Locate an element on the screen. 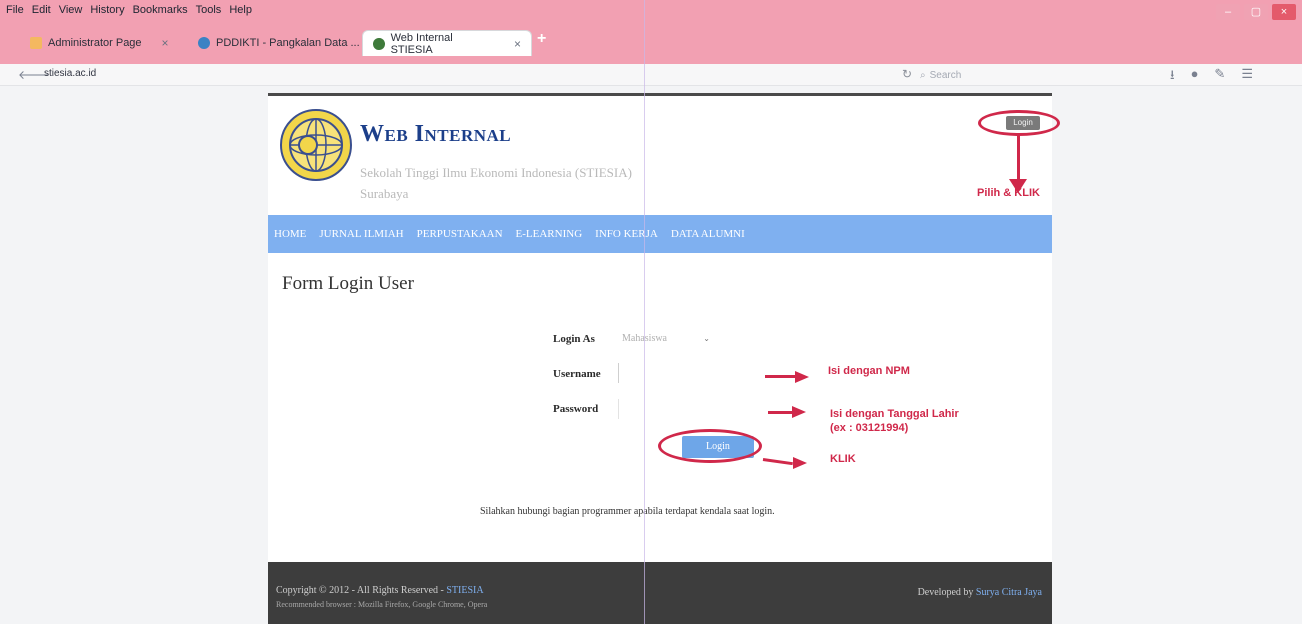  menu-view: View is located at coordinates (71, 10).